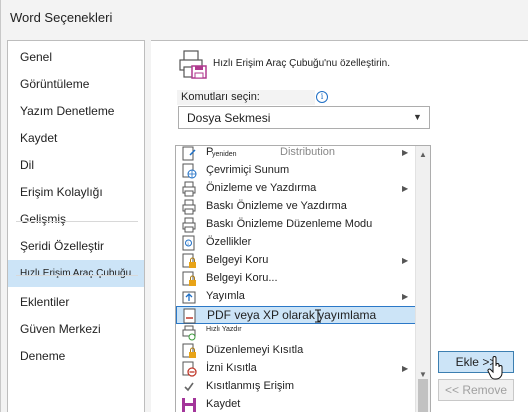  I want to click on list-item-label: Baskı Önizleme Düzenleme Modu, so click(289, 224).